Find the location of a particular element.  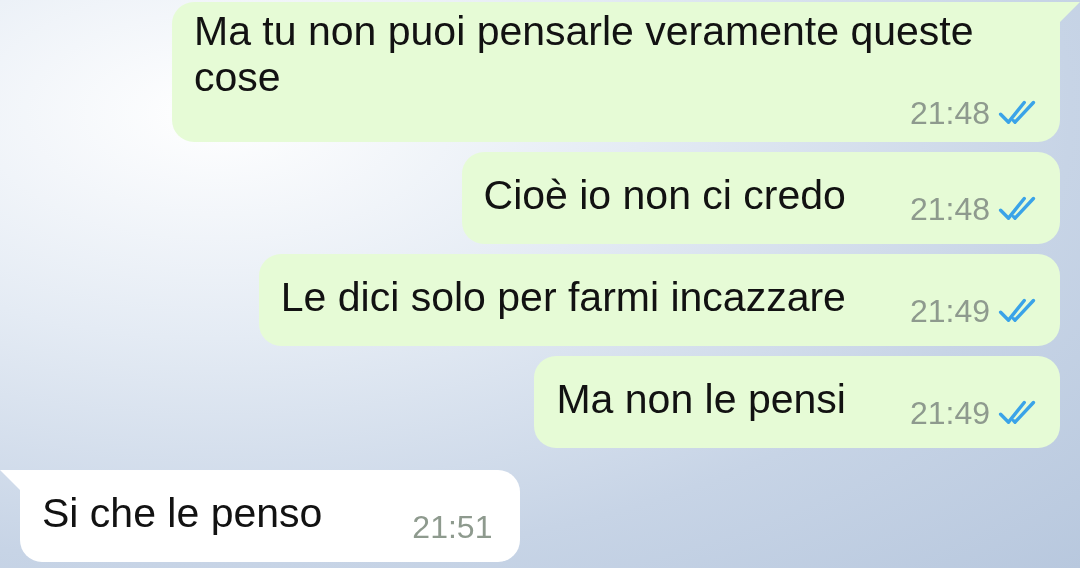

message-text: Ma non le pensi is located at coordinates (701, 399).